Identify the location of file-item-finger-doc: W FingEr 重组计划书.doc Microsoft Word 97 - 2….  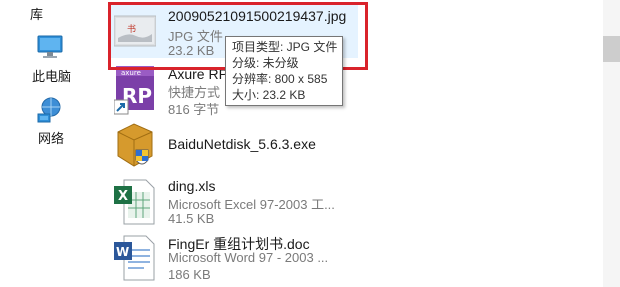
(233, 257).